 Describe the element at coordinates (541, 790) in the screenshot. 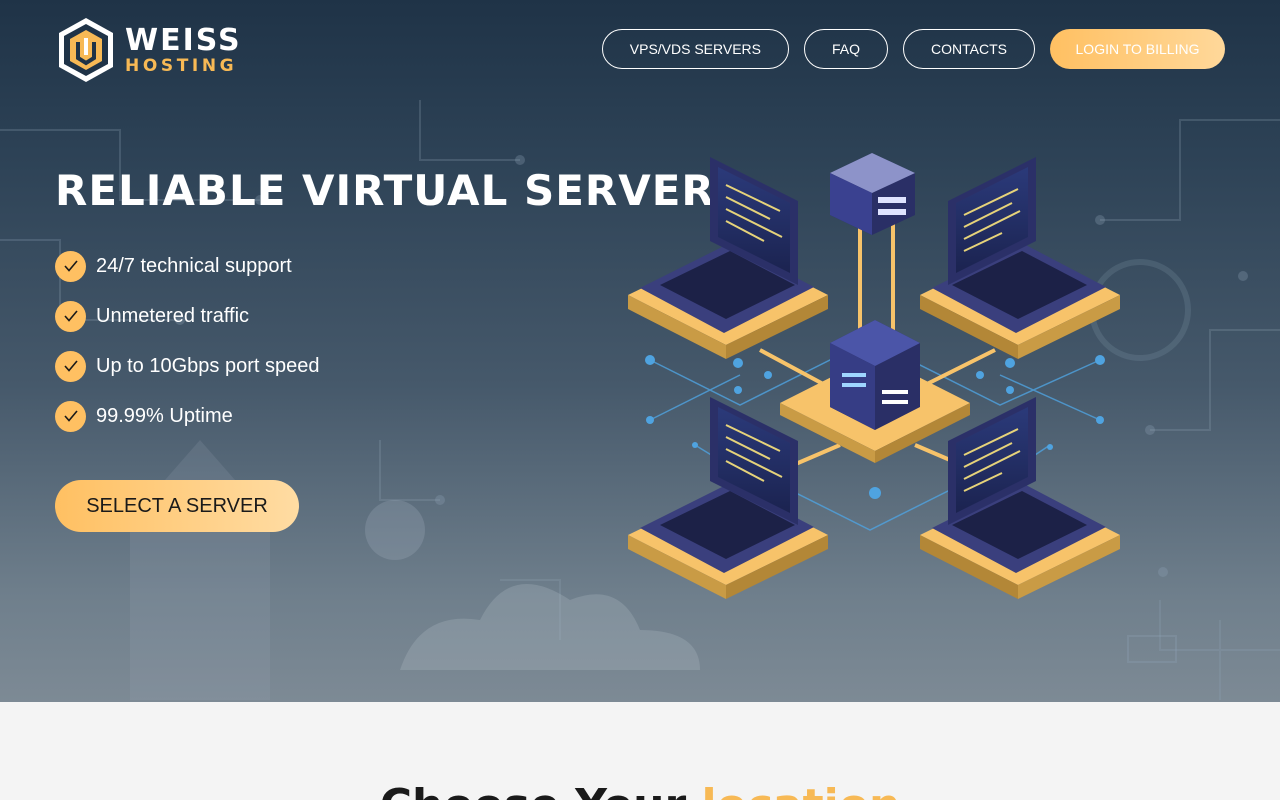

I see `section-title-start: Choose Your` at that location.